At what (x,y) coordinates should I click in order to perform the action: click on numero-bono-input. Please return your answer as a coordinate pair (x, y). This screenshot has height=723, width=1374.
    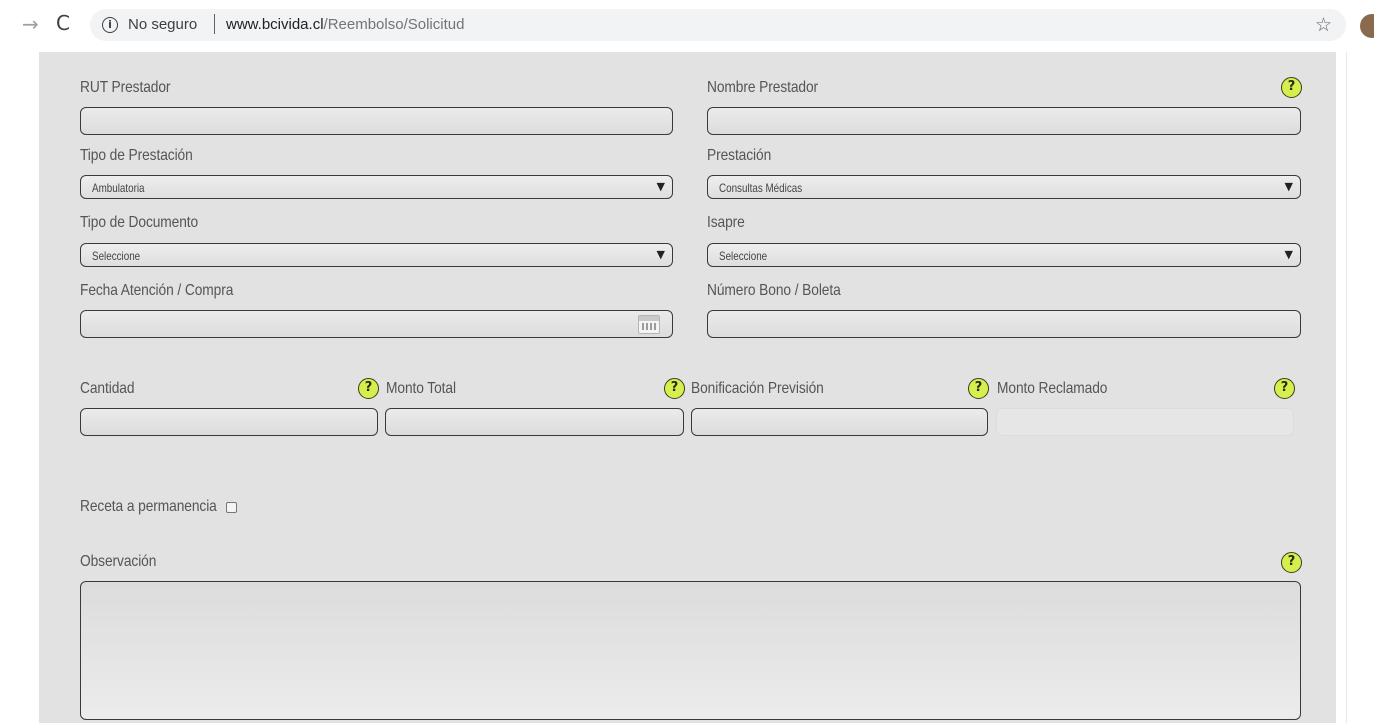
    Looking at the image, I should click on (1004, 324).